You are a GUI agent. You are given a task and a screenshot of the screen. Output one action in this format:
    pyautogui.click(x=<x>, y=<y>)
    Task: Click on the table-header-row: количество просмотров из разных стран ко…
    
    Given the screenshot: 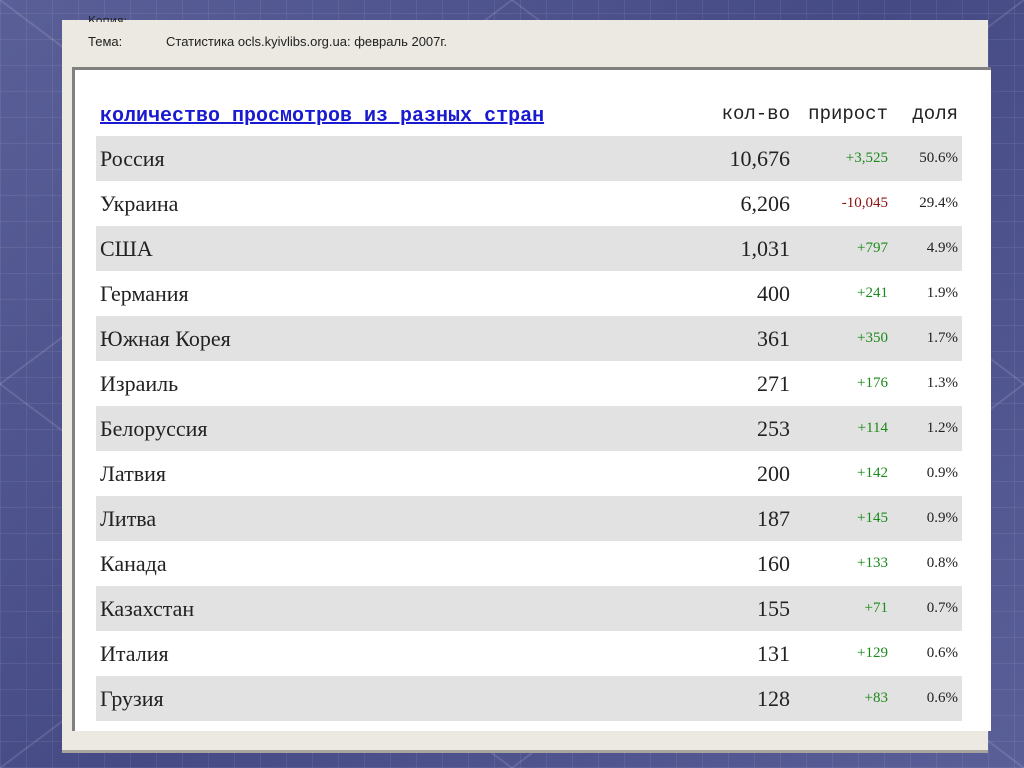 What is the action you would take?
    pyautogui.click(x=529, y=114)
    